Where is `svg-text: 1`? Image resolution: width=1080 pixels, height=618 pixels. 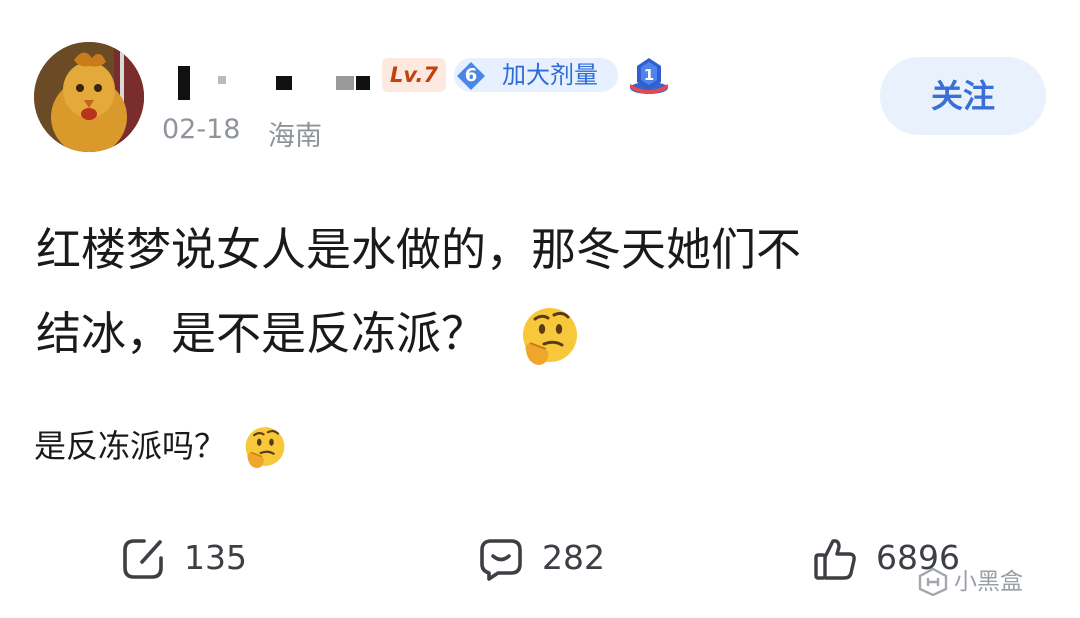 svg-text: 1 is located at coordinates (649, 75).